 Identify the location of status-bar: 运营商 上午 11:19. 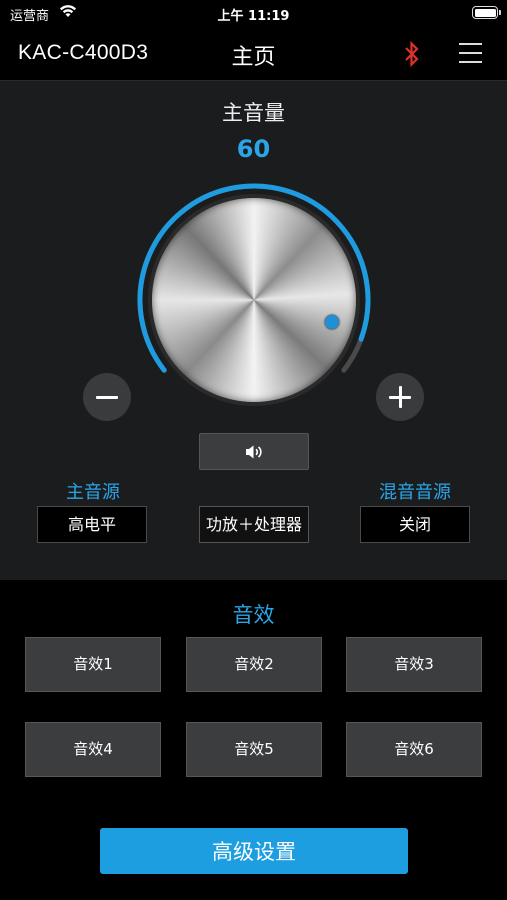
(253, 14).